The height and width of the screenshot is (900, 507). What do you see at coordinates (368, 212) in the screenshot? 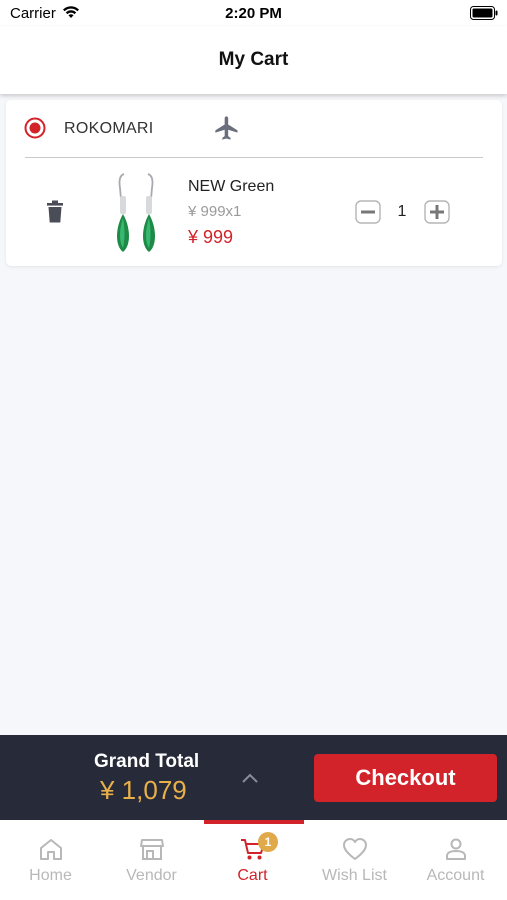
I see `minus-icon` at bounding box center [368, 212].